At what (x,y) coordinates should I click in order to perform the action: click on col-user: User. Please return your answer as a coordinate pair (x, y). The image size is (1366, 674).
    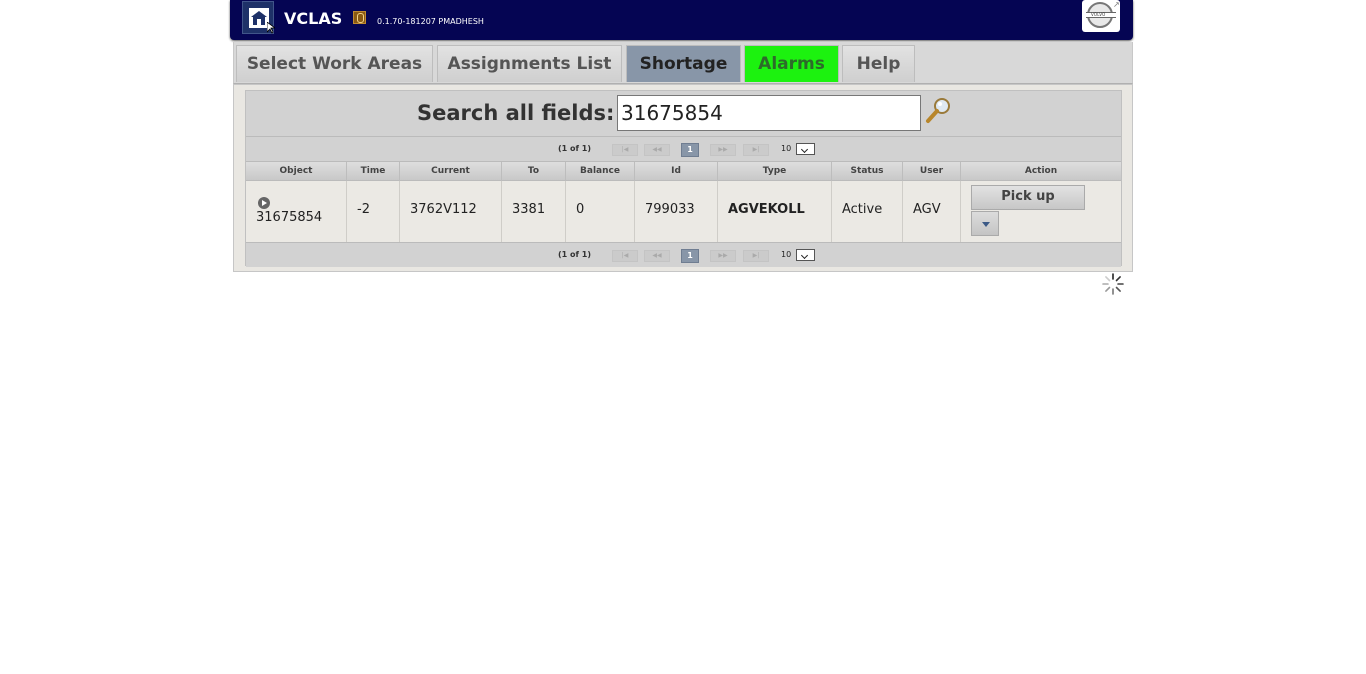
    Looking at the image, I should click on (932, 171).